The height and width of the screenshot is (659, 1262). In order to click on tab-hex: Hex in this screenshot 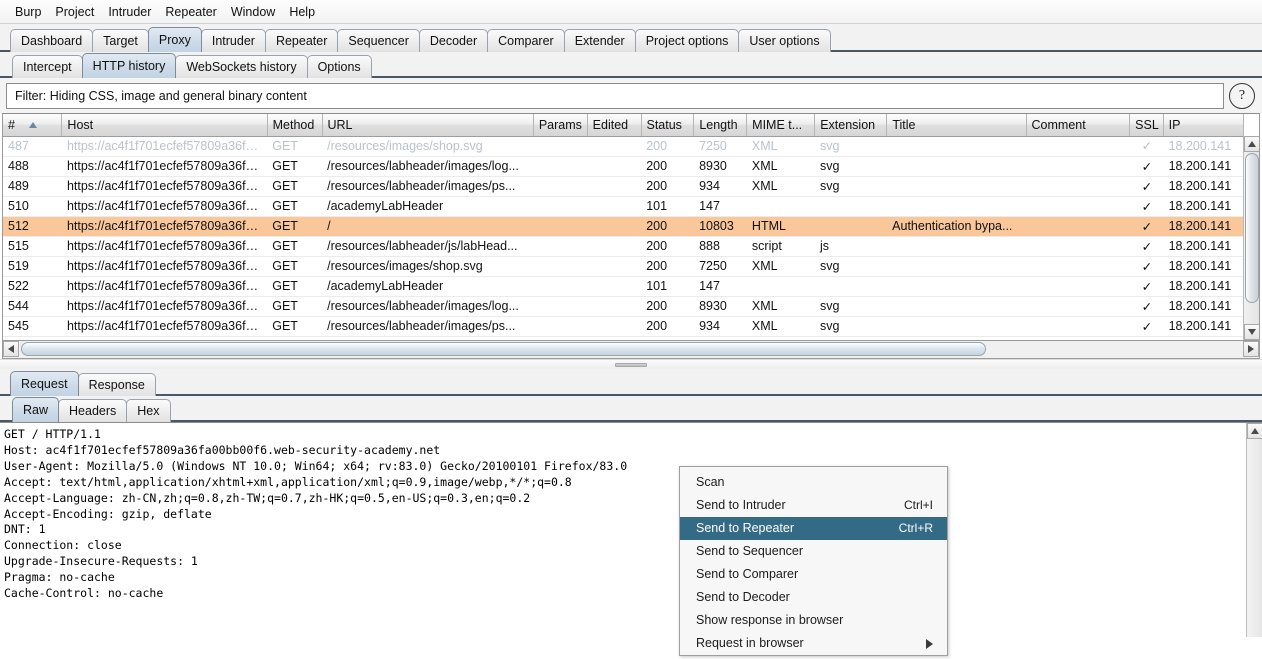, I will do `click(148, 410)`.